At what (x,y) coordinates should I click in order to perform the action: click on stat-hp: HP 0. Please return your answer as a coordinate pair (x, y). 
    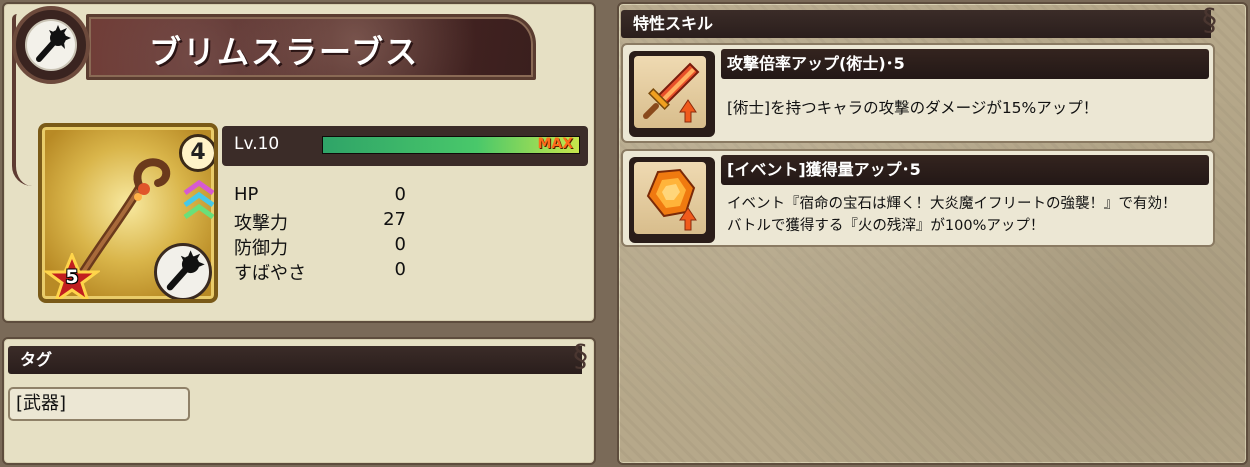
    Looking at the image, I should click on (324, 196).